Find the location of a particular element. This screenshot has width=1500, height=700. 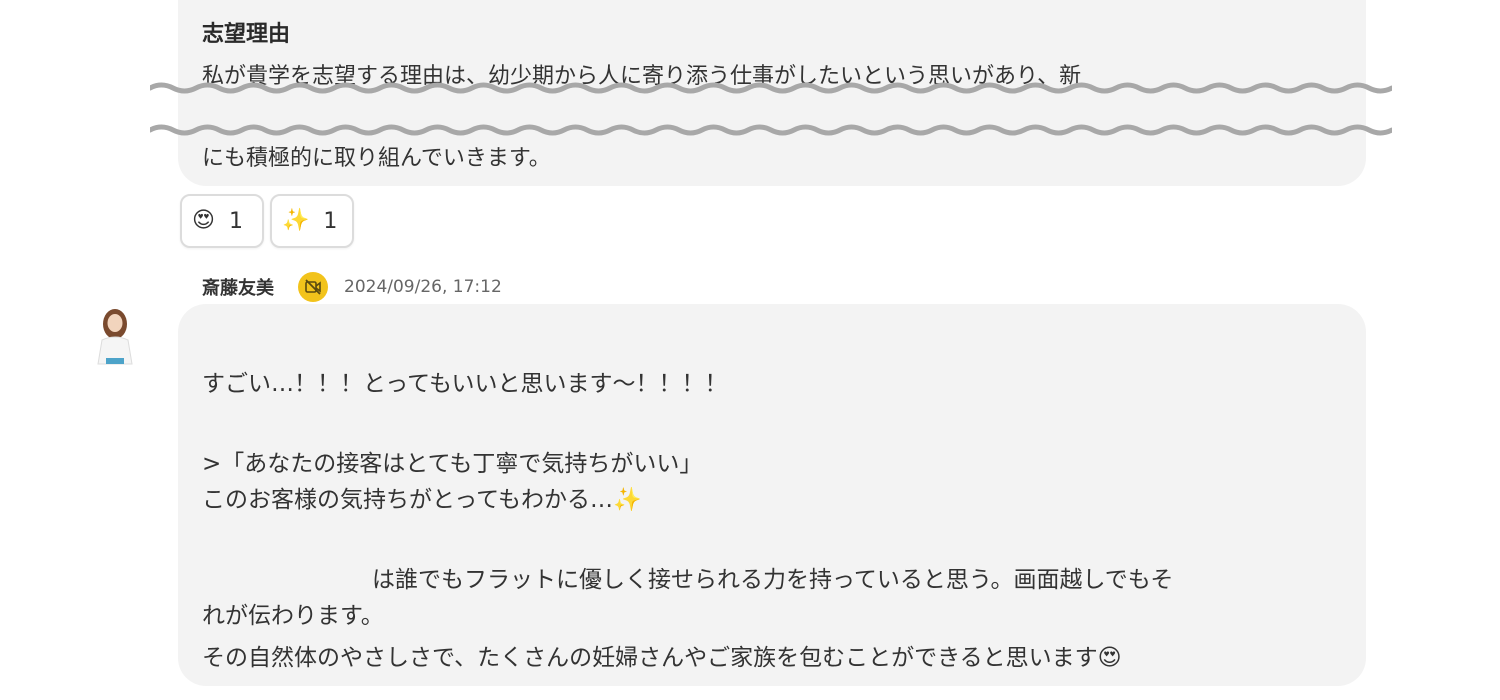

content-break-wave-top is located at coordinates (771, 88).